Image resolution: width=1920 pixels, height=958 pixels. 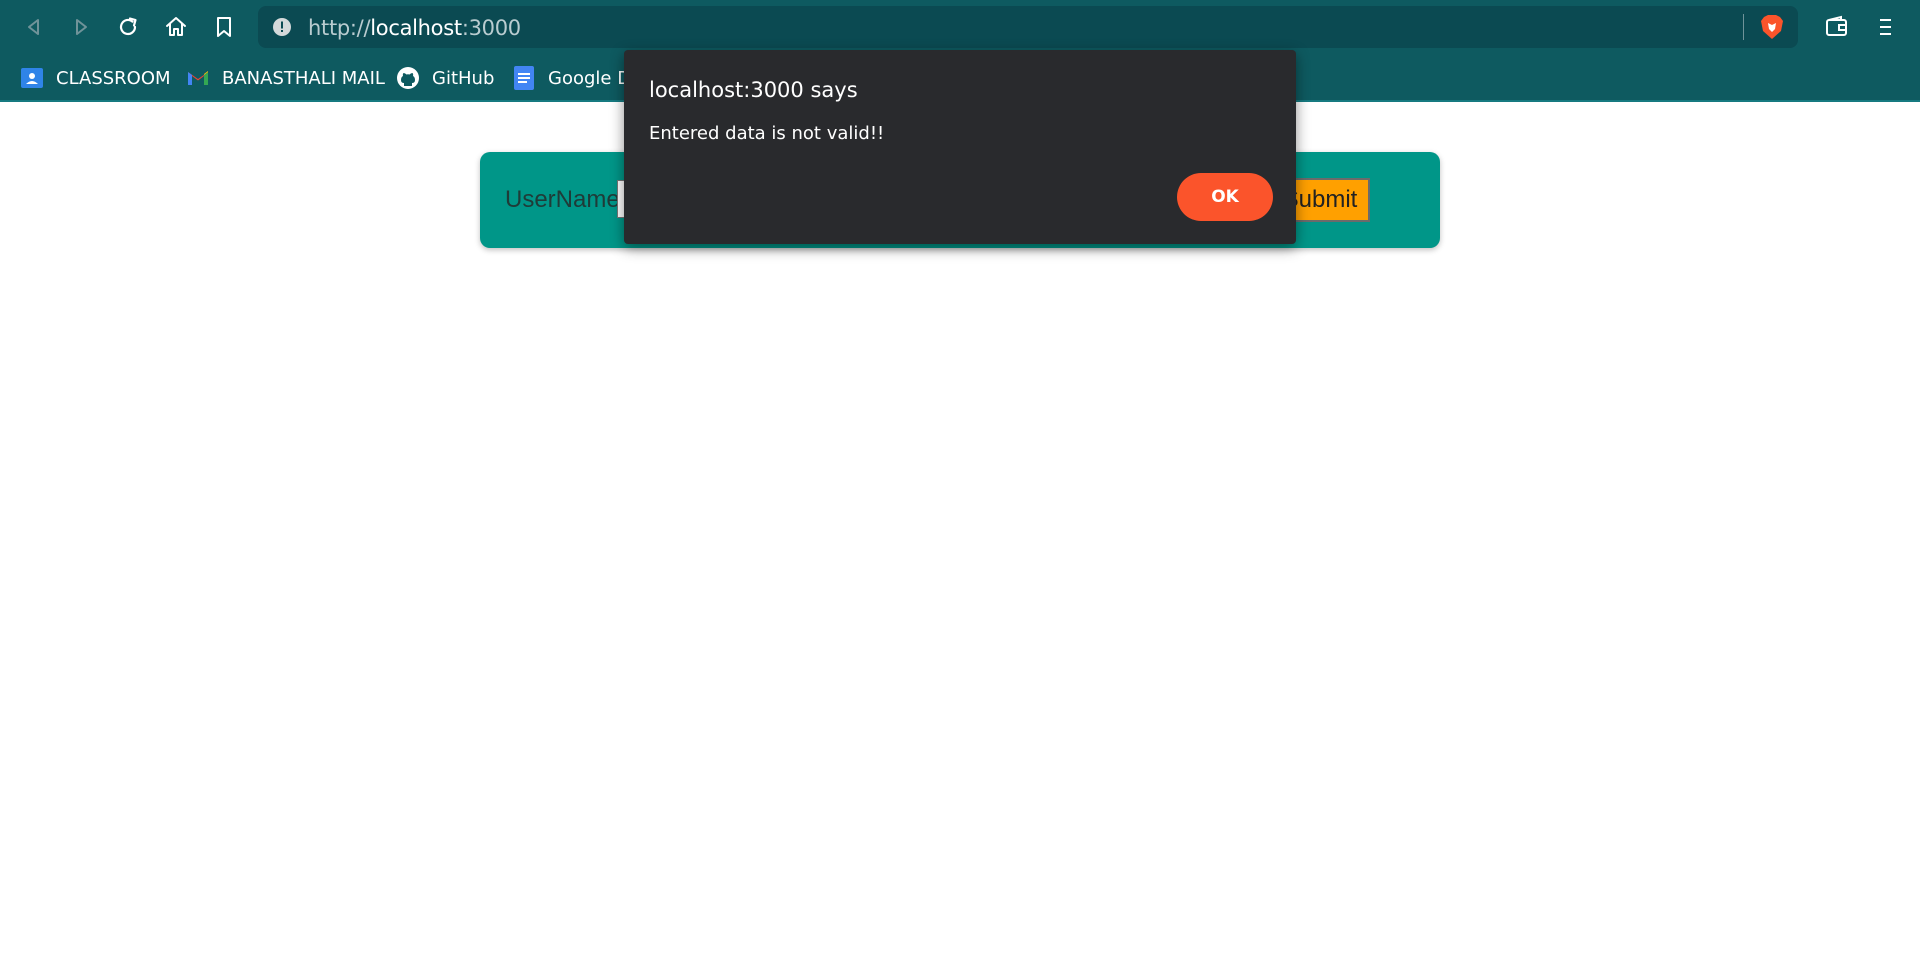 What do you see at coordinates (32, 78) in the screenshot?
I see `classroom-icon` at bounding box center [32, 78].